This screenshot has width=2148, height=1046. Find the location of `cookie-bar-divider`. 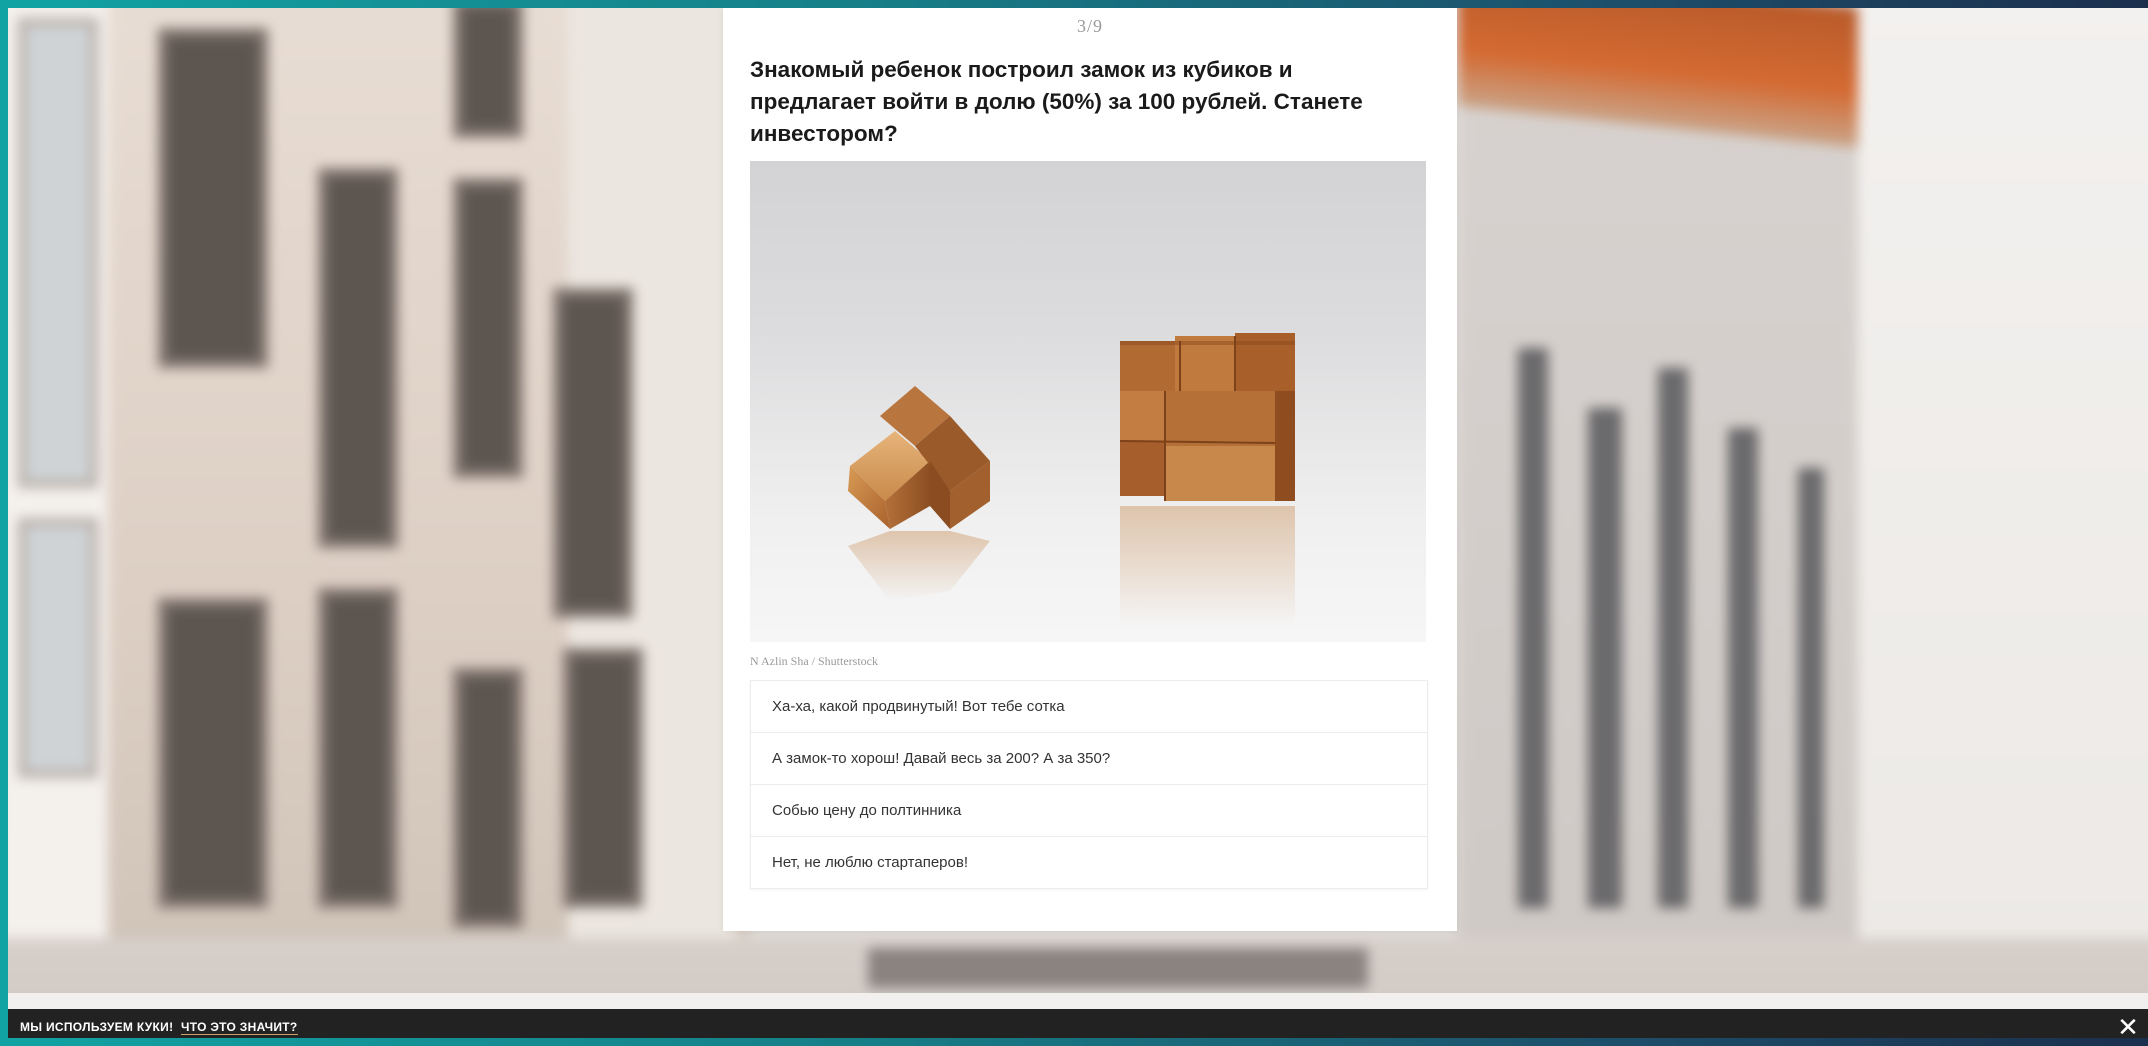

cookie-bar-divider is located at coordinates (1078, 1001).